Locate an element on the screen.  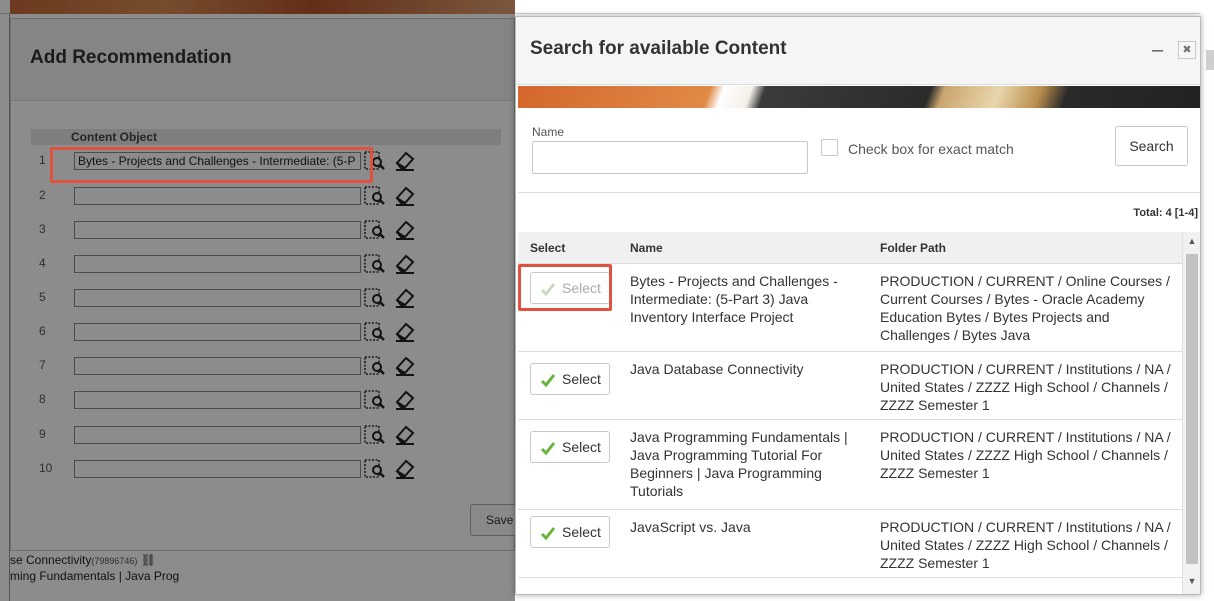
results-header: Select Name Folder Path is located at coordinates (850, 248).